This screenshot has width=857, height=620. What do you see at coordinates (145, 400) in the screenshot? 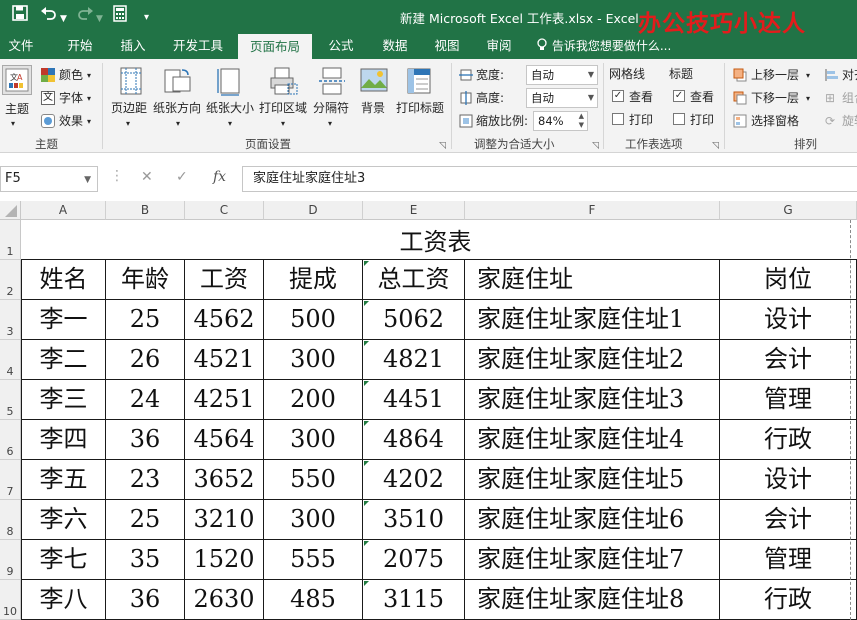
I see `table-cell: 24` at bounding box center [145, 400].